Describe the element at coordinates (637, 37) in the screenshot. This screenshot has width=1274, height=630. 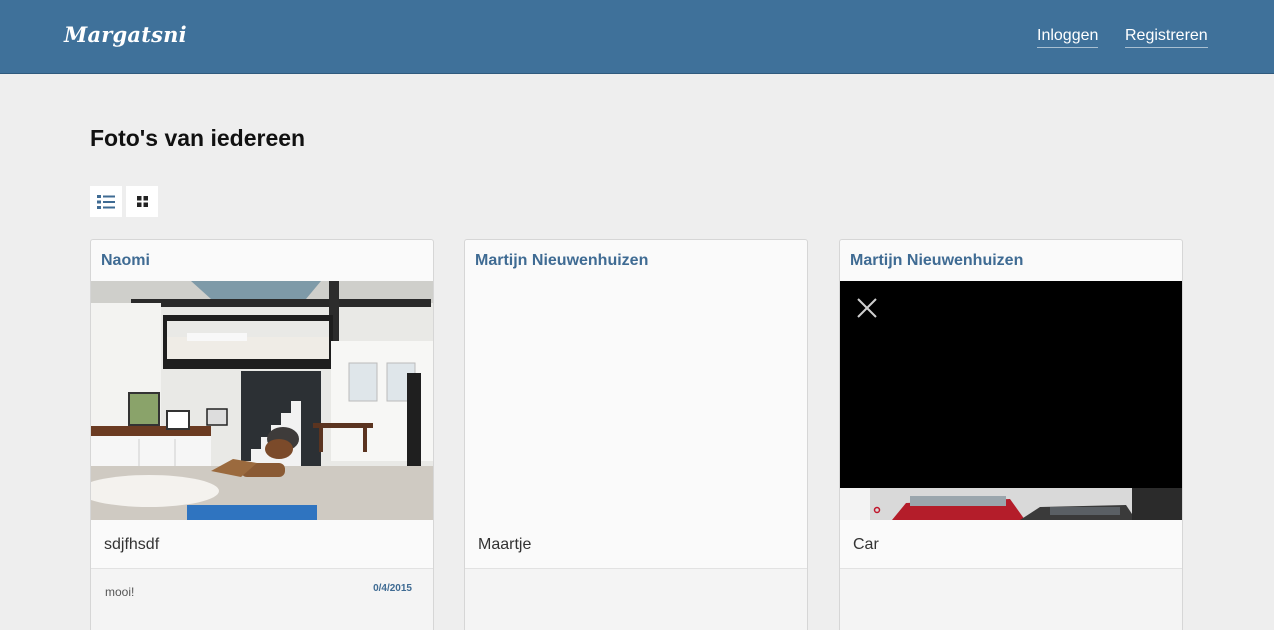
I see `top-navbar: Margatsni Inloggen Registreren` at that location.